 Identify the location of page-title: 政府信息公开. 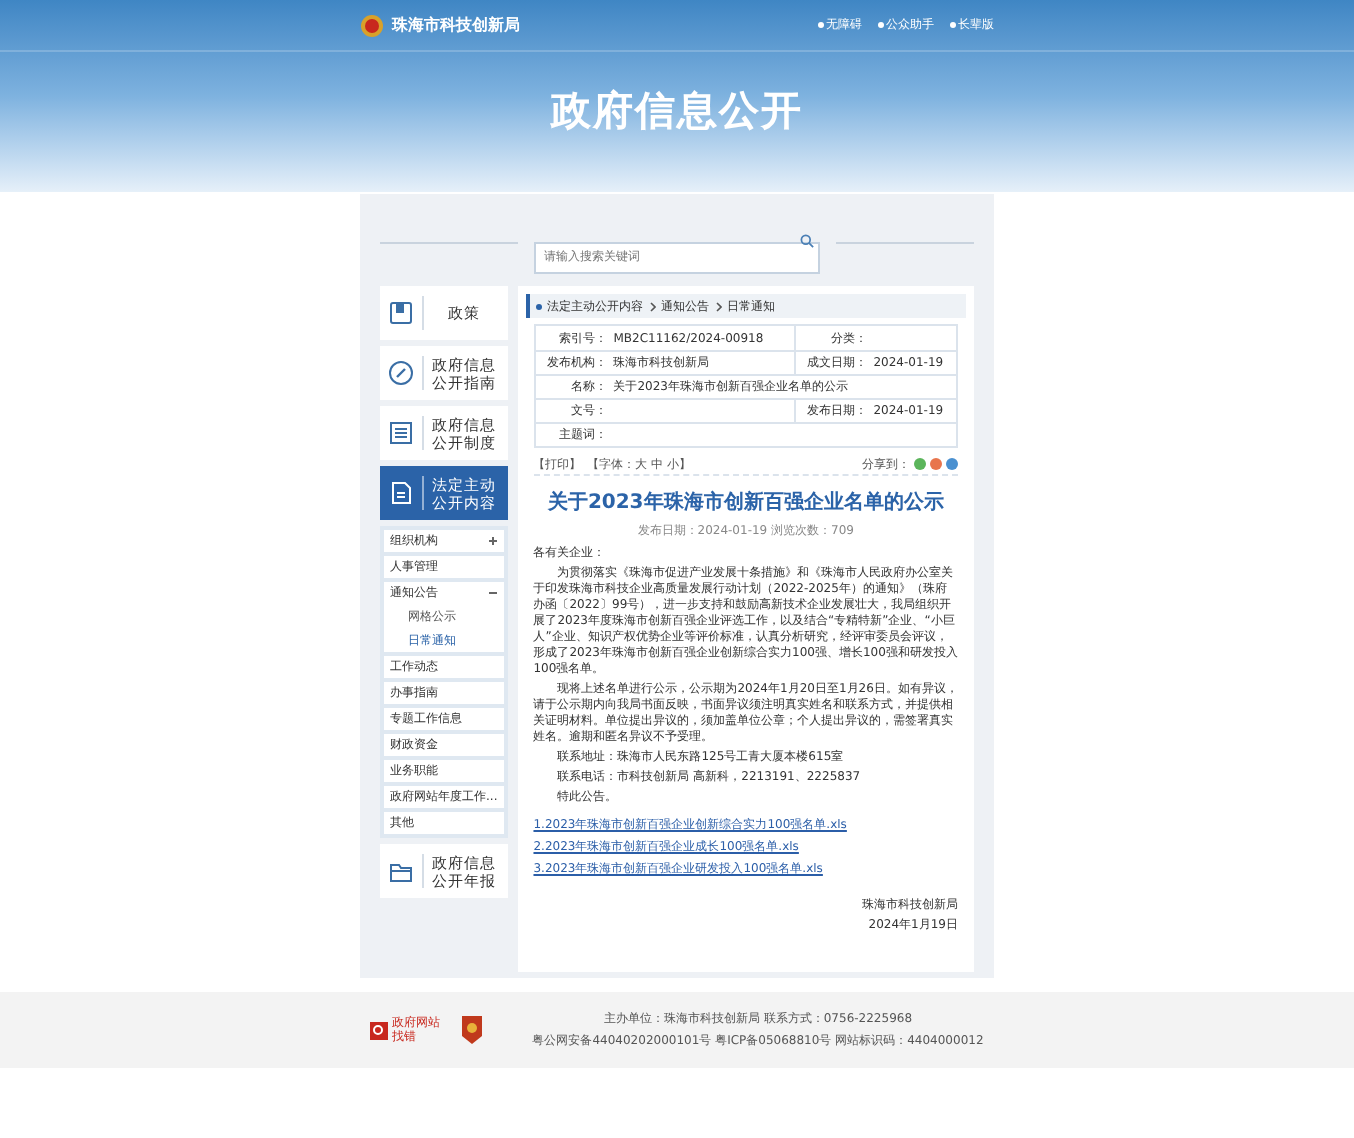
(677, 111).